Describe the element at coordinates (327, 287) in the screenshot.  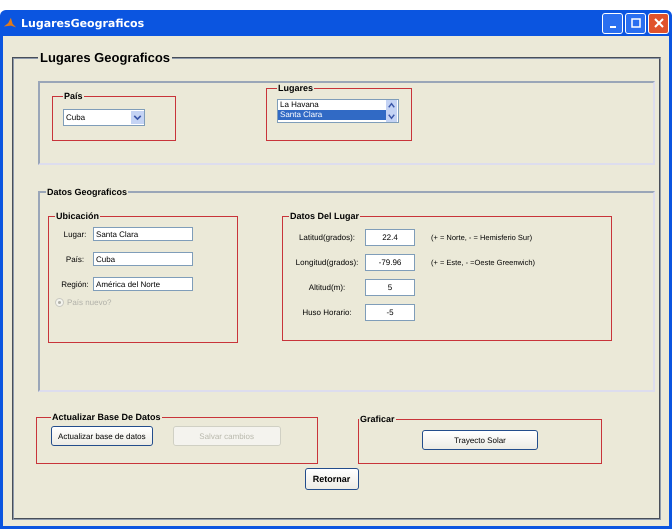
I see `field-label: Altitud(m):` at that location.